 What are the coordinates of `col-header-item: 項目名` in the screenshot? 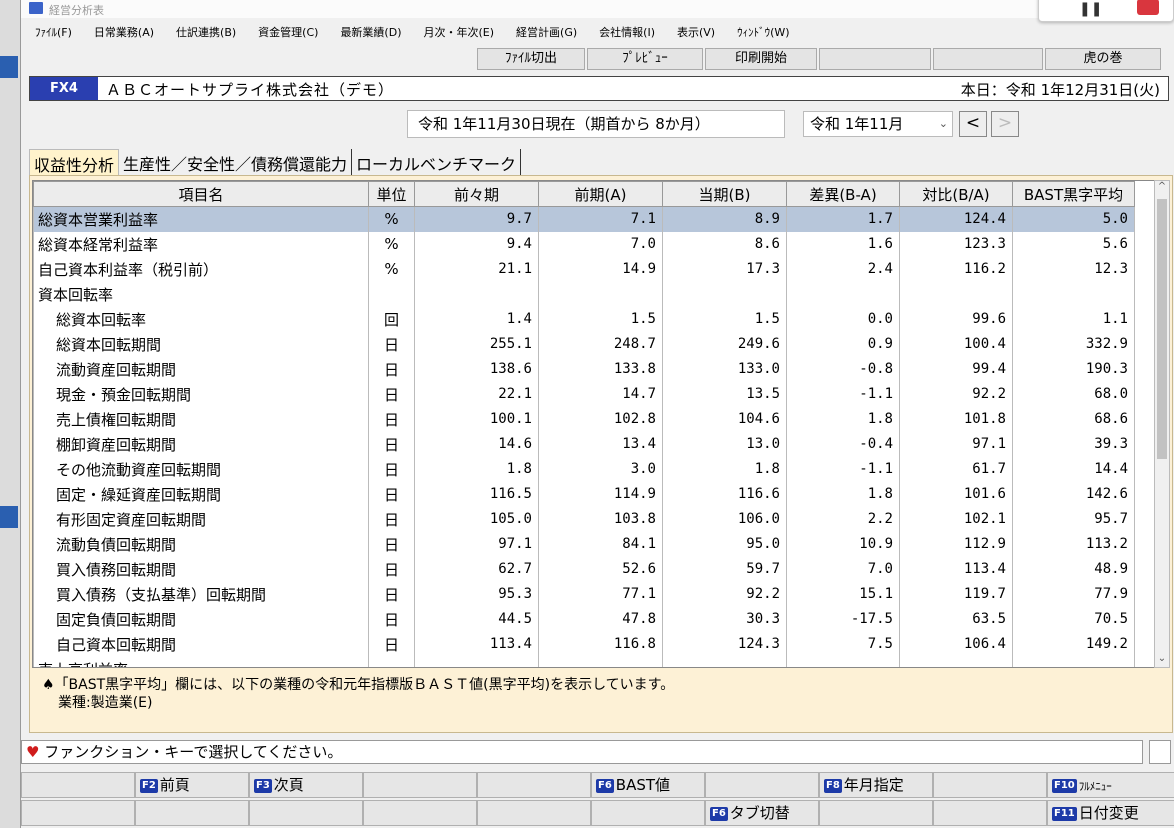 It's located at (201, 194).